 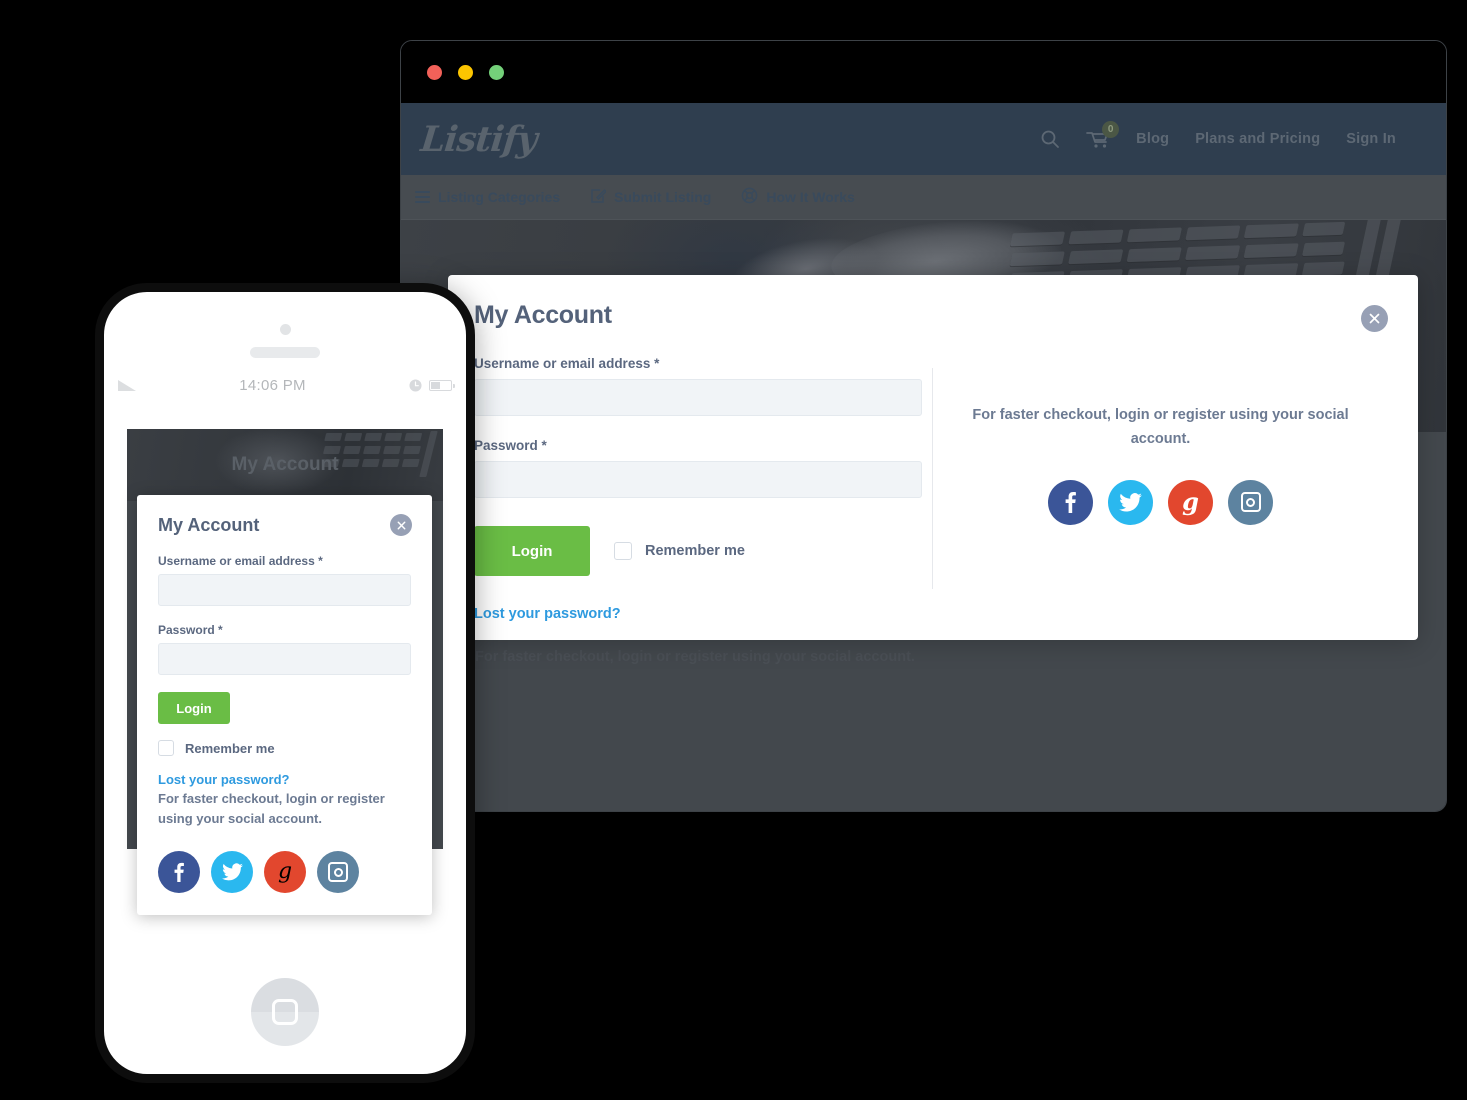 I want to click on phone-status-bar: 14:06 PM, so click(x=285, y=377).